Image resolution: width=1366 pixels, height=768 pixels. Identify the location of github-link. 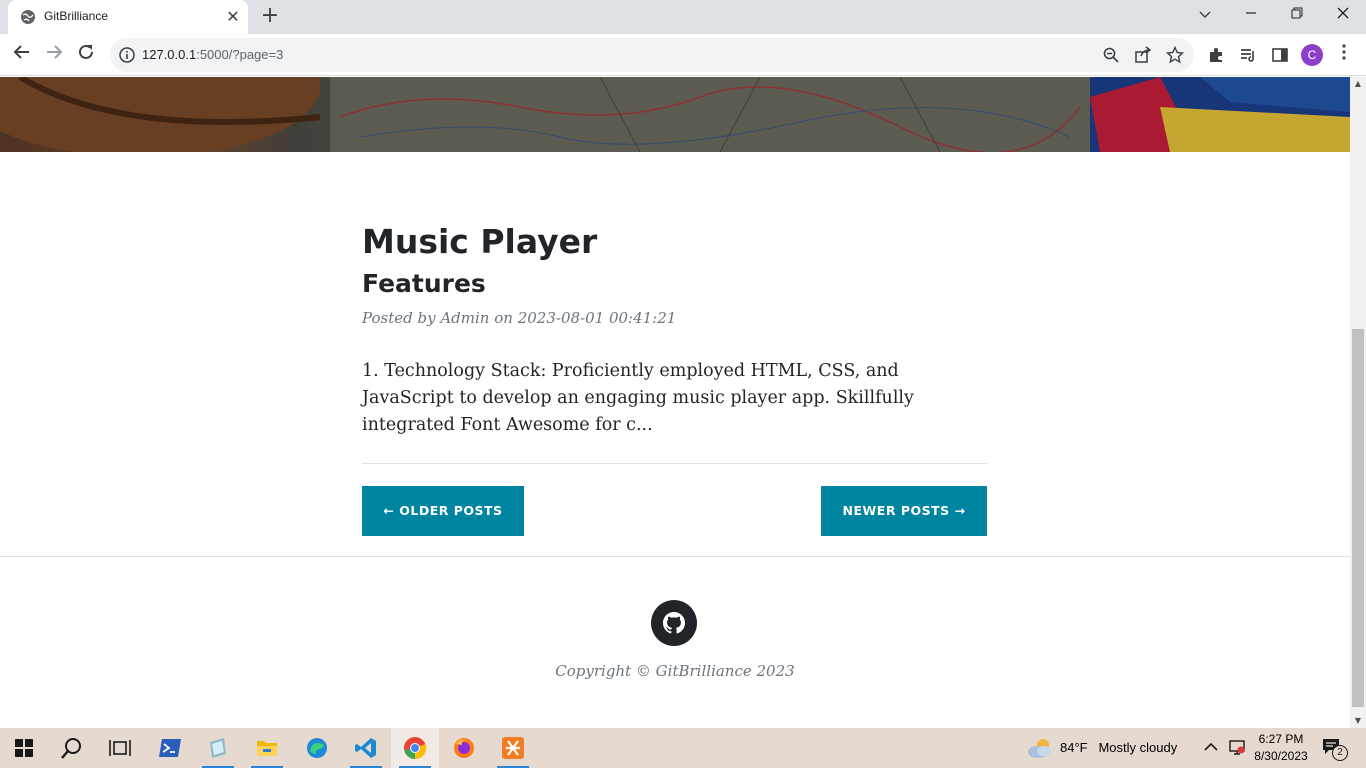
(674, 623).